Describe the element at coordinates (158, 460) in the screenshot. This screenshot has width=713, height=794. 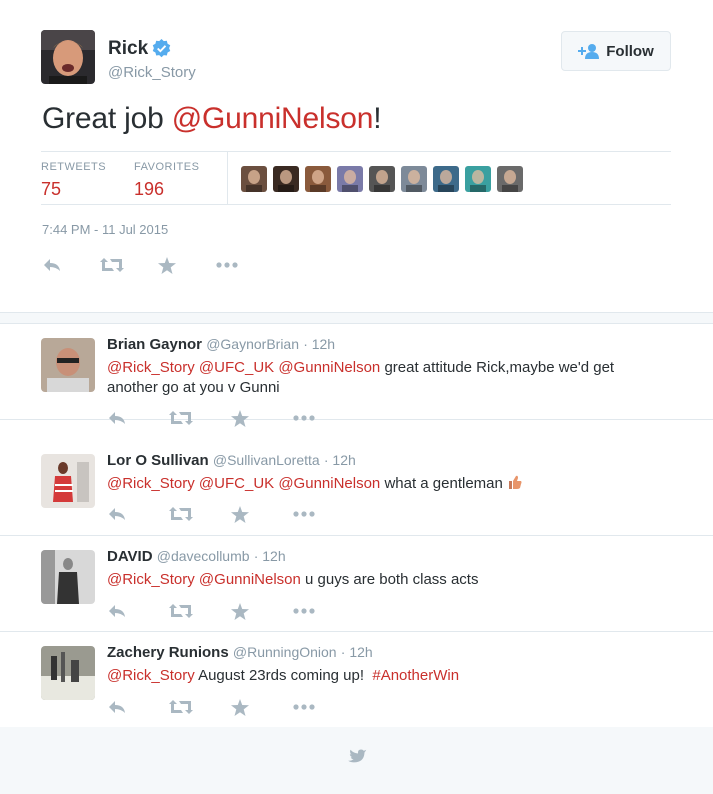
I see `reply-author-name: Lor O Sullivan` at that location.